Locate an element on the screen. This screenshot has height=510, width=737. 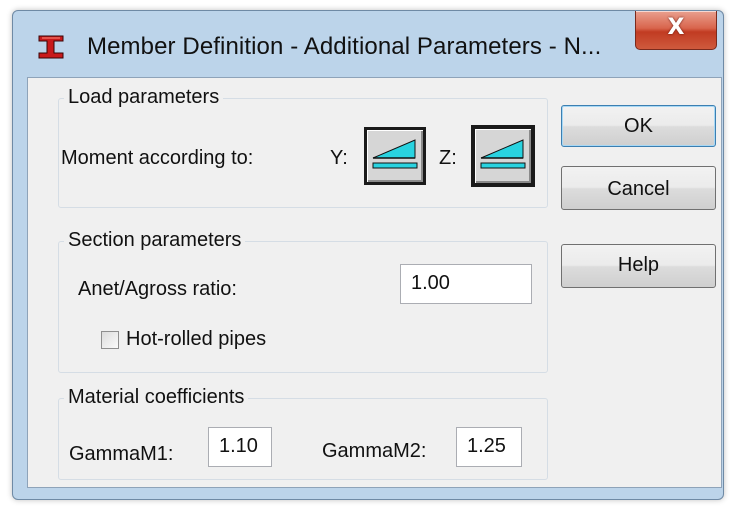
ok-button: OK is located at coordinates (638, 126).